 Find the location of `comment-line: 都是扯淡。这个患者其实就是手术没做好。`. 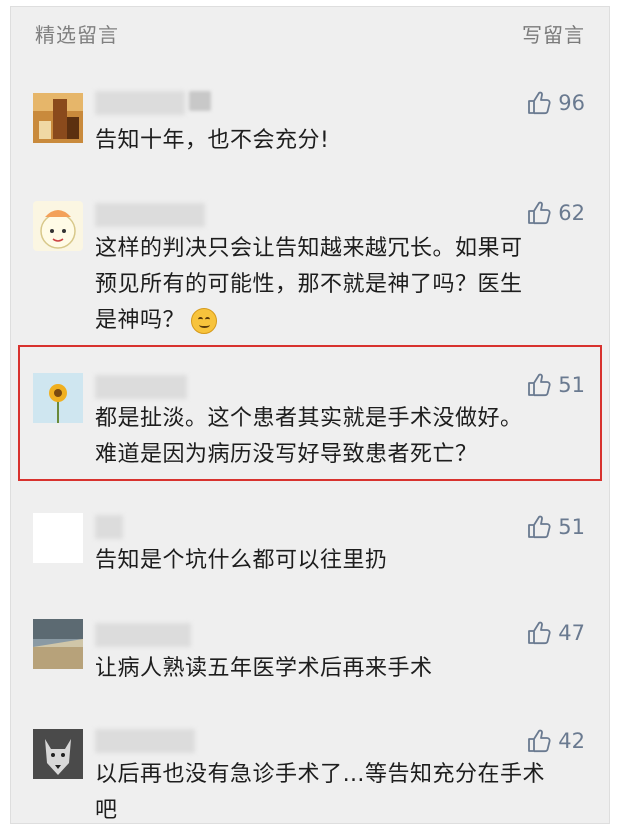

comment-line: 都是扯淡。这个患者其实就是手术没做好。 is located at coordinates (309, 418).